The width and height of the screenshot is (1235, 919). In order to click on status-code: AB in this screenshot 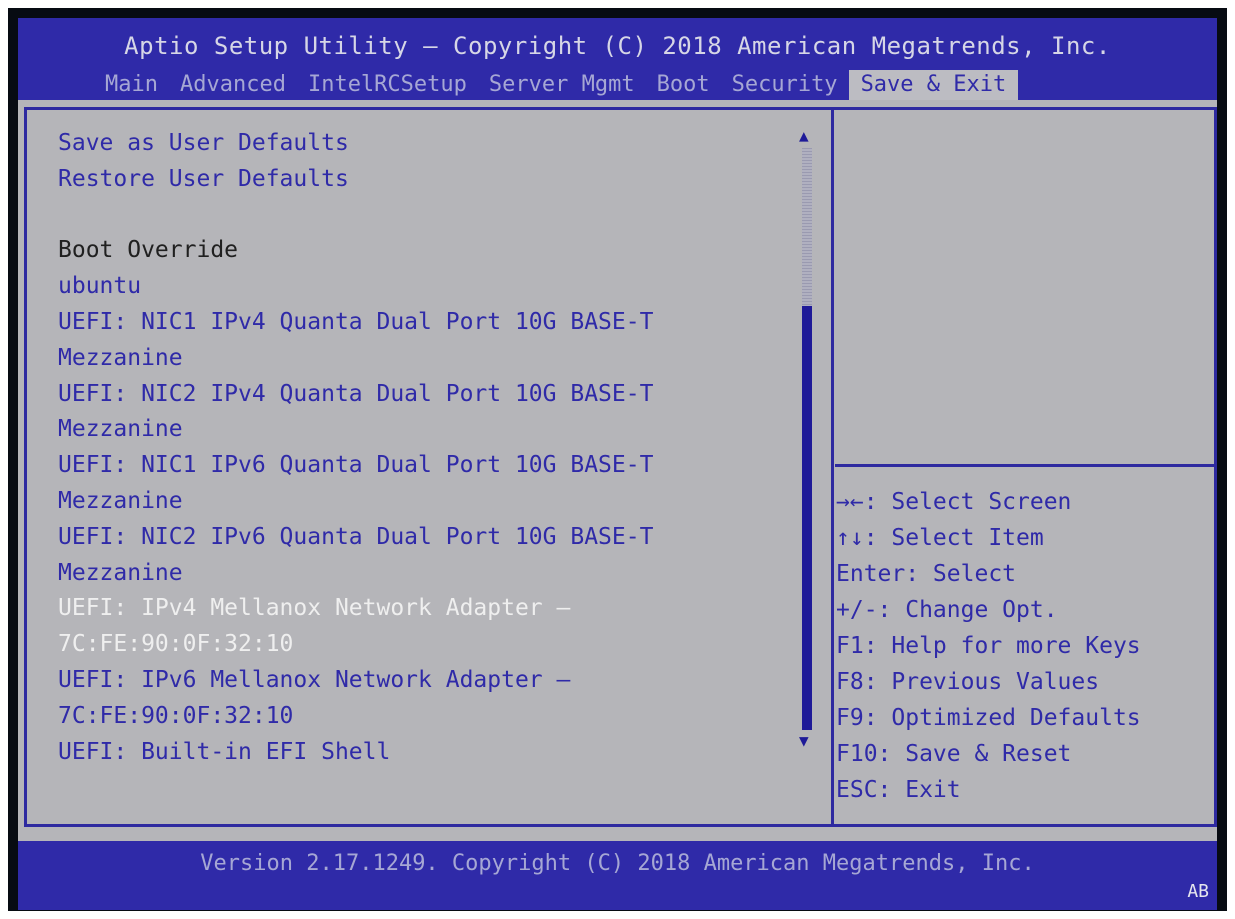, I will do `click(1198, 891)`.